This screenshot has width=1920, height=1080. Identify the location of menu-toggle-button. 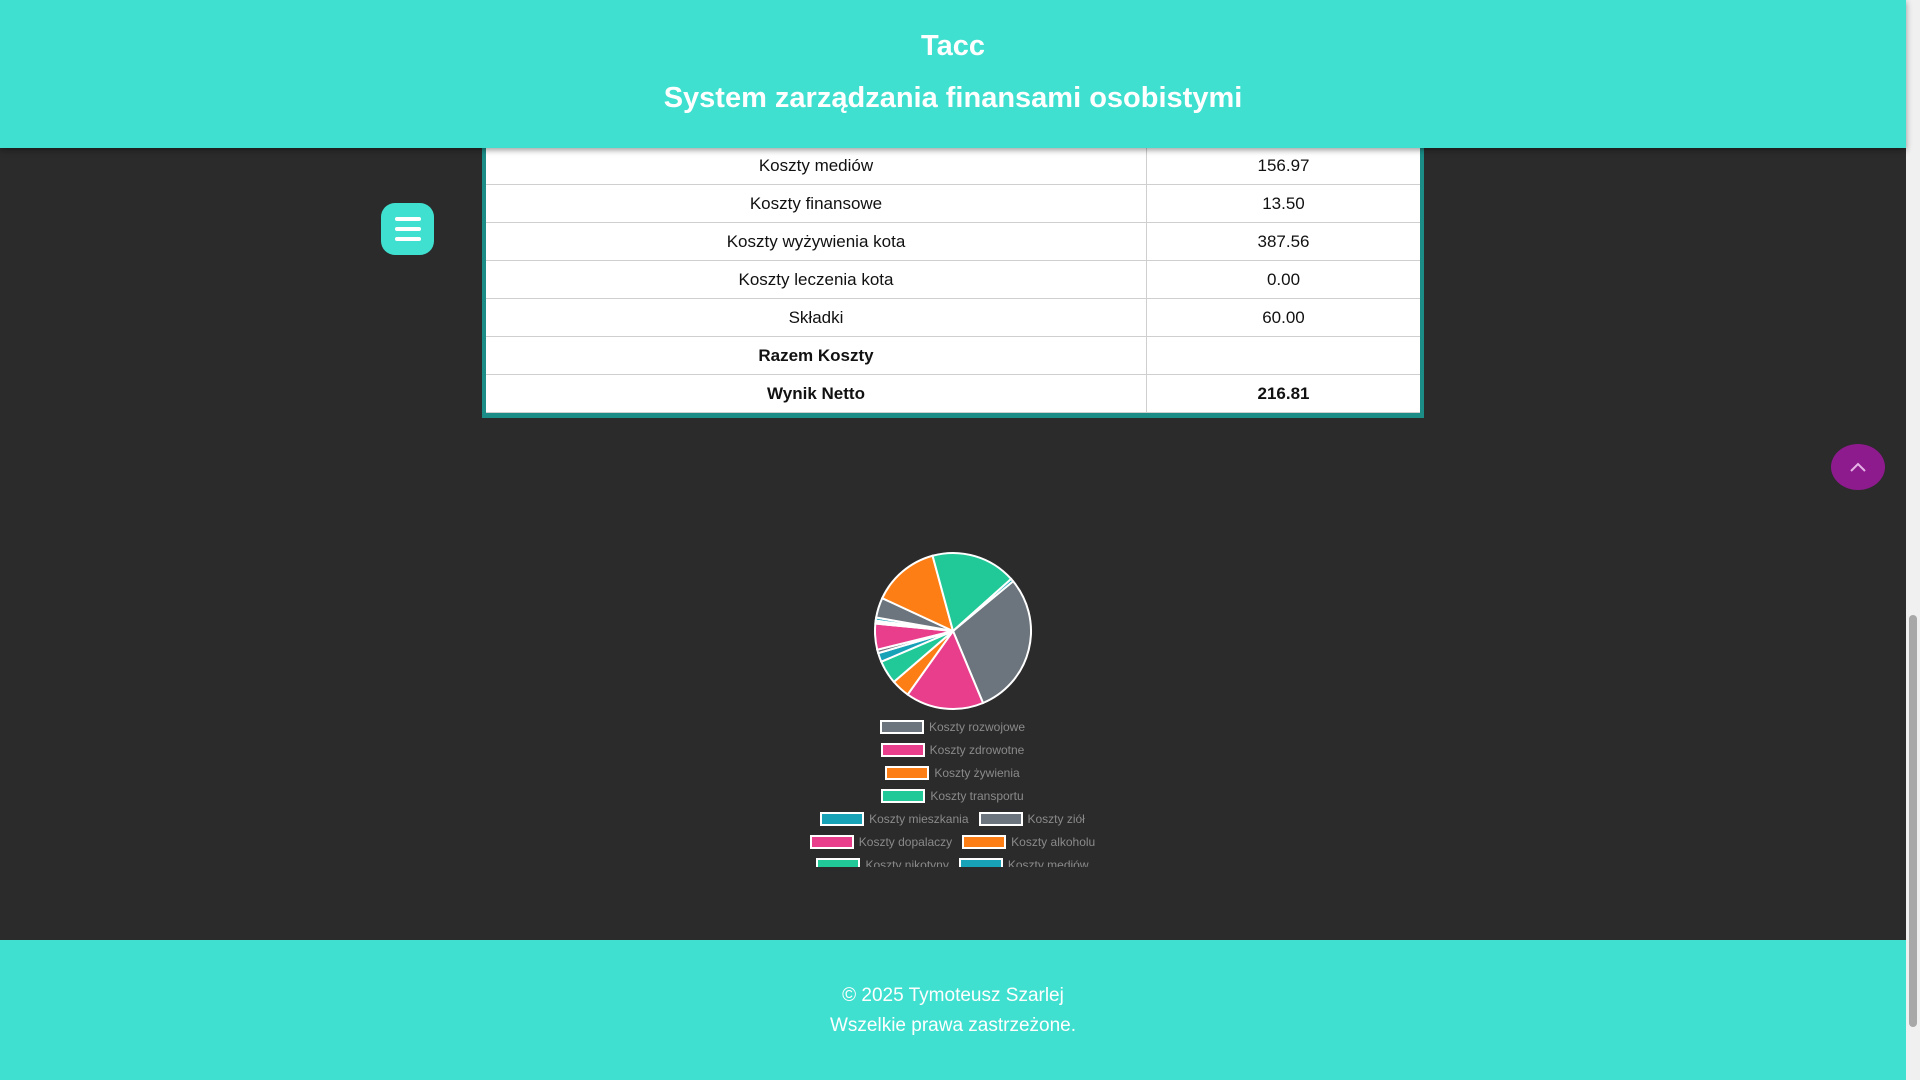
(407, 229).